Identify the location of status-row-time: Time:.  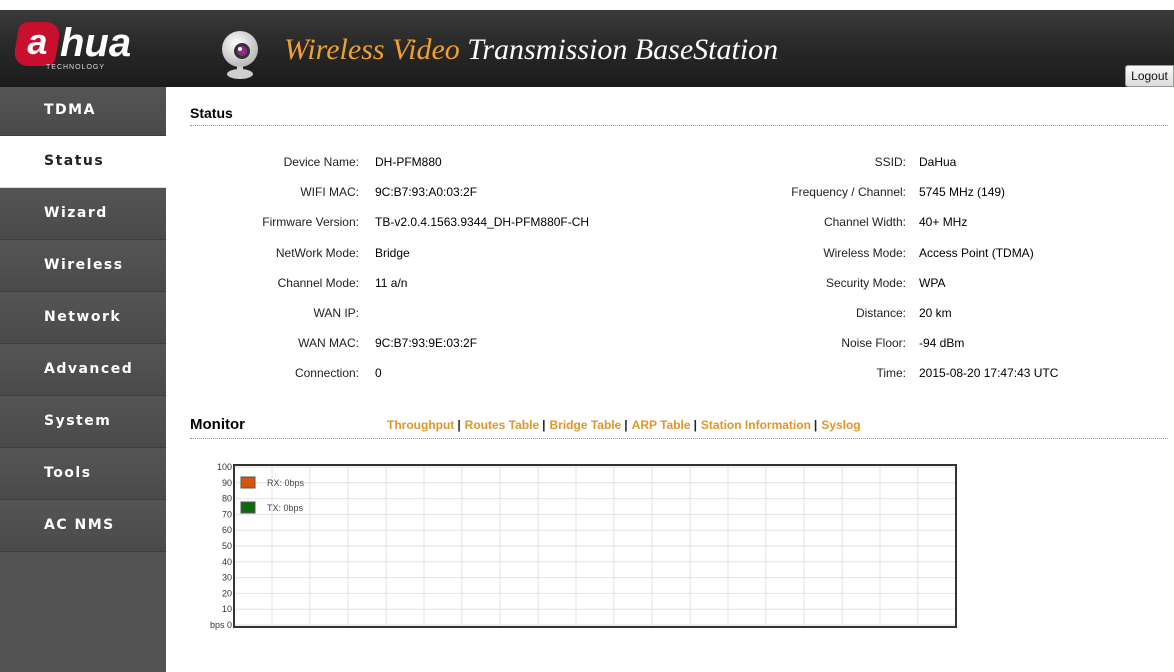
(736, 373).